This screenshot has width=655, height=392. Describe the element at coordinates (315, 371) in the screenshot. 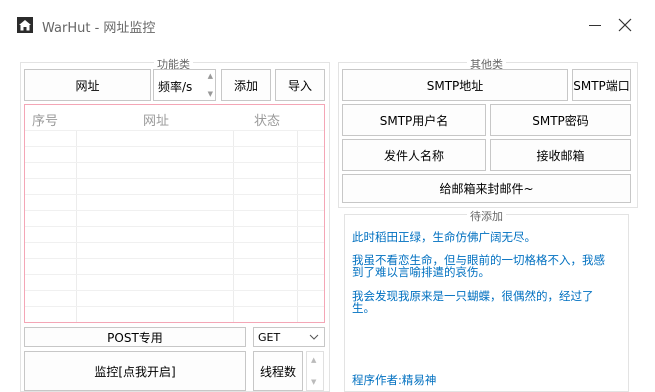

I see `thread-count-spinner: ▲ ▼` at that location.